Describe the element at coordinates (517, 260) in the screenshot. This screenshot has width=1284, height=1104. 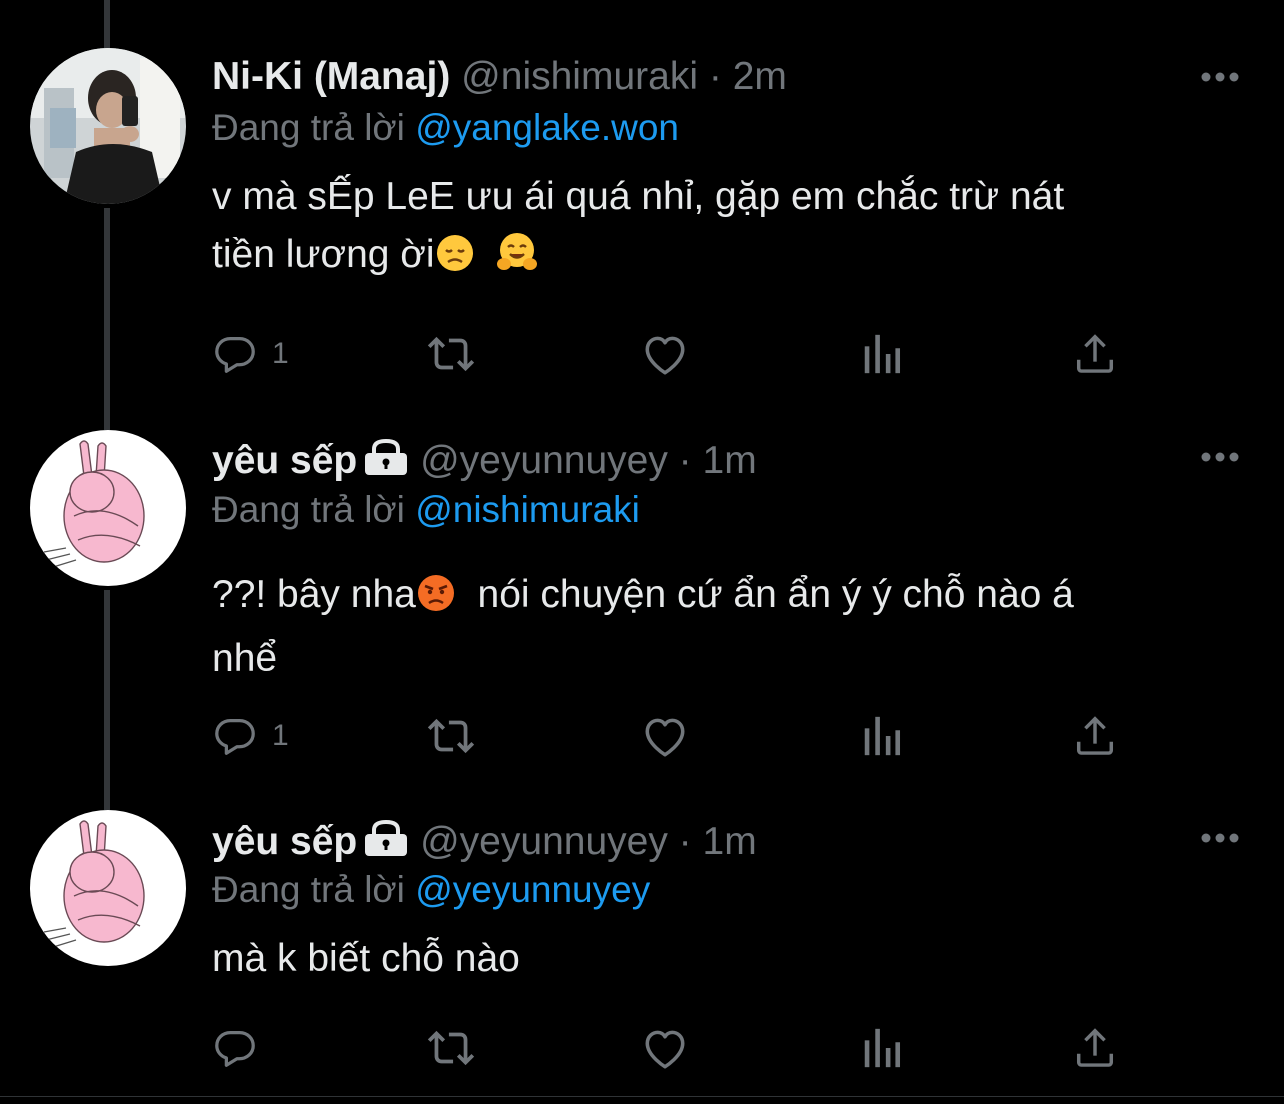
I see `hugging-face-icon` at that location.